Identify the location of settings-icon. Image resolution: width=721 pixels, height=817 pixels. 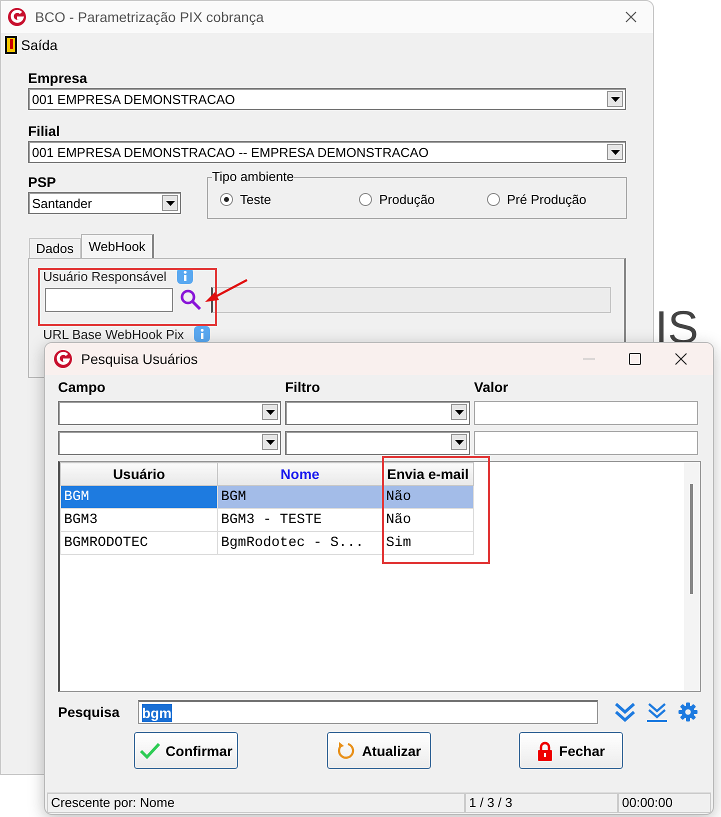
(688, 712).